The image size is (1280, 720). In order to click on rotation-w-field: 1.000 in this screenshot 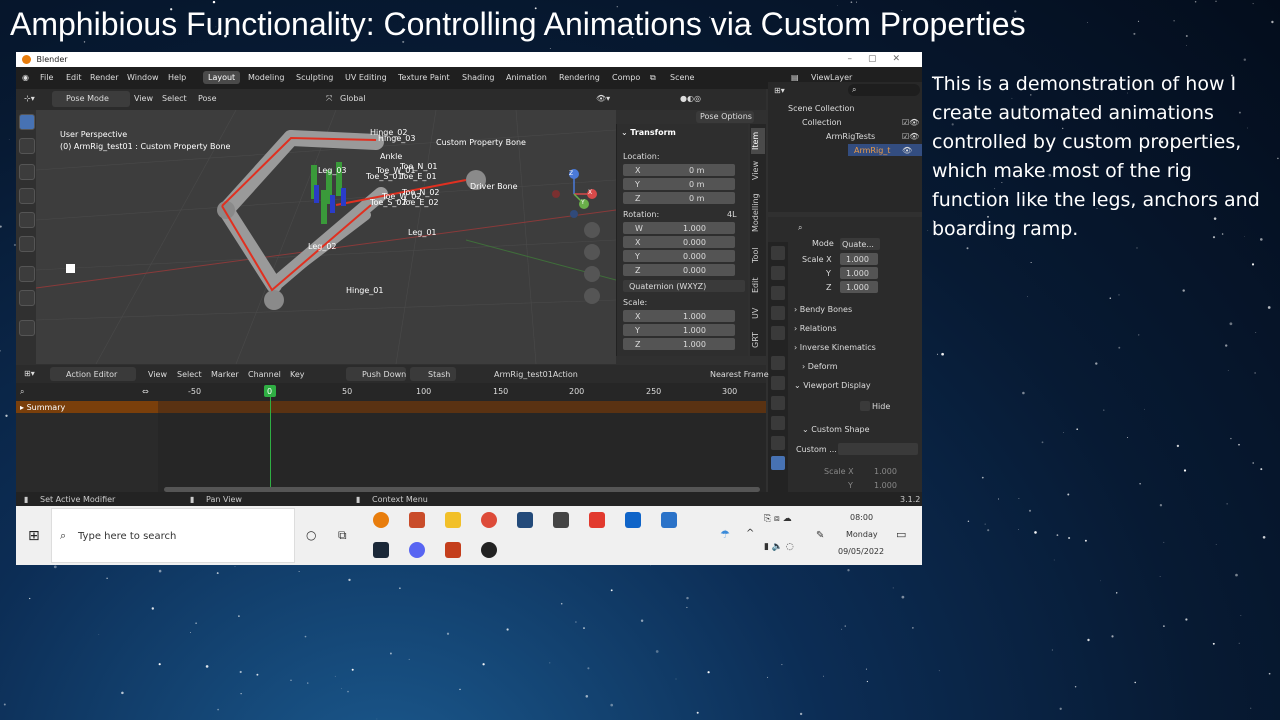, I will do `click(694, 228)`.